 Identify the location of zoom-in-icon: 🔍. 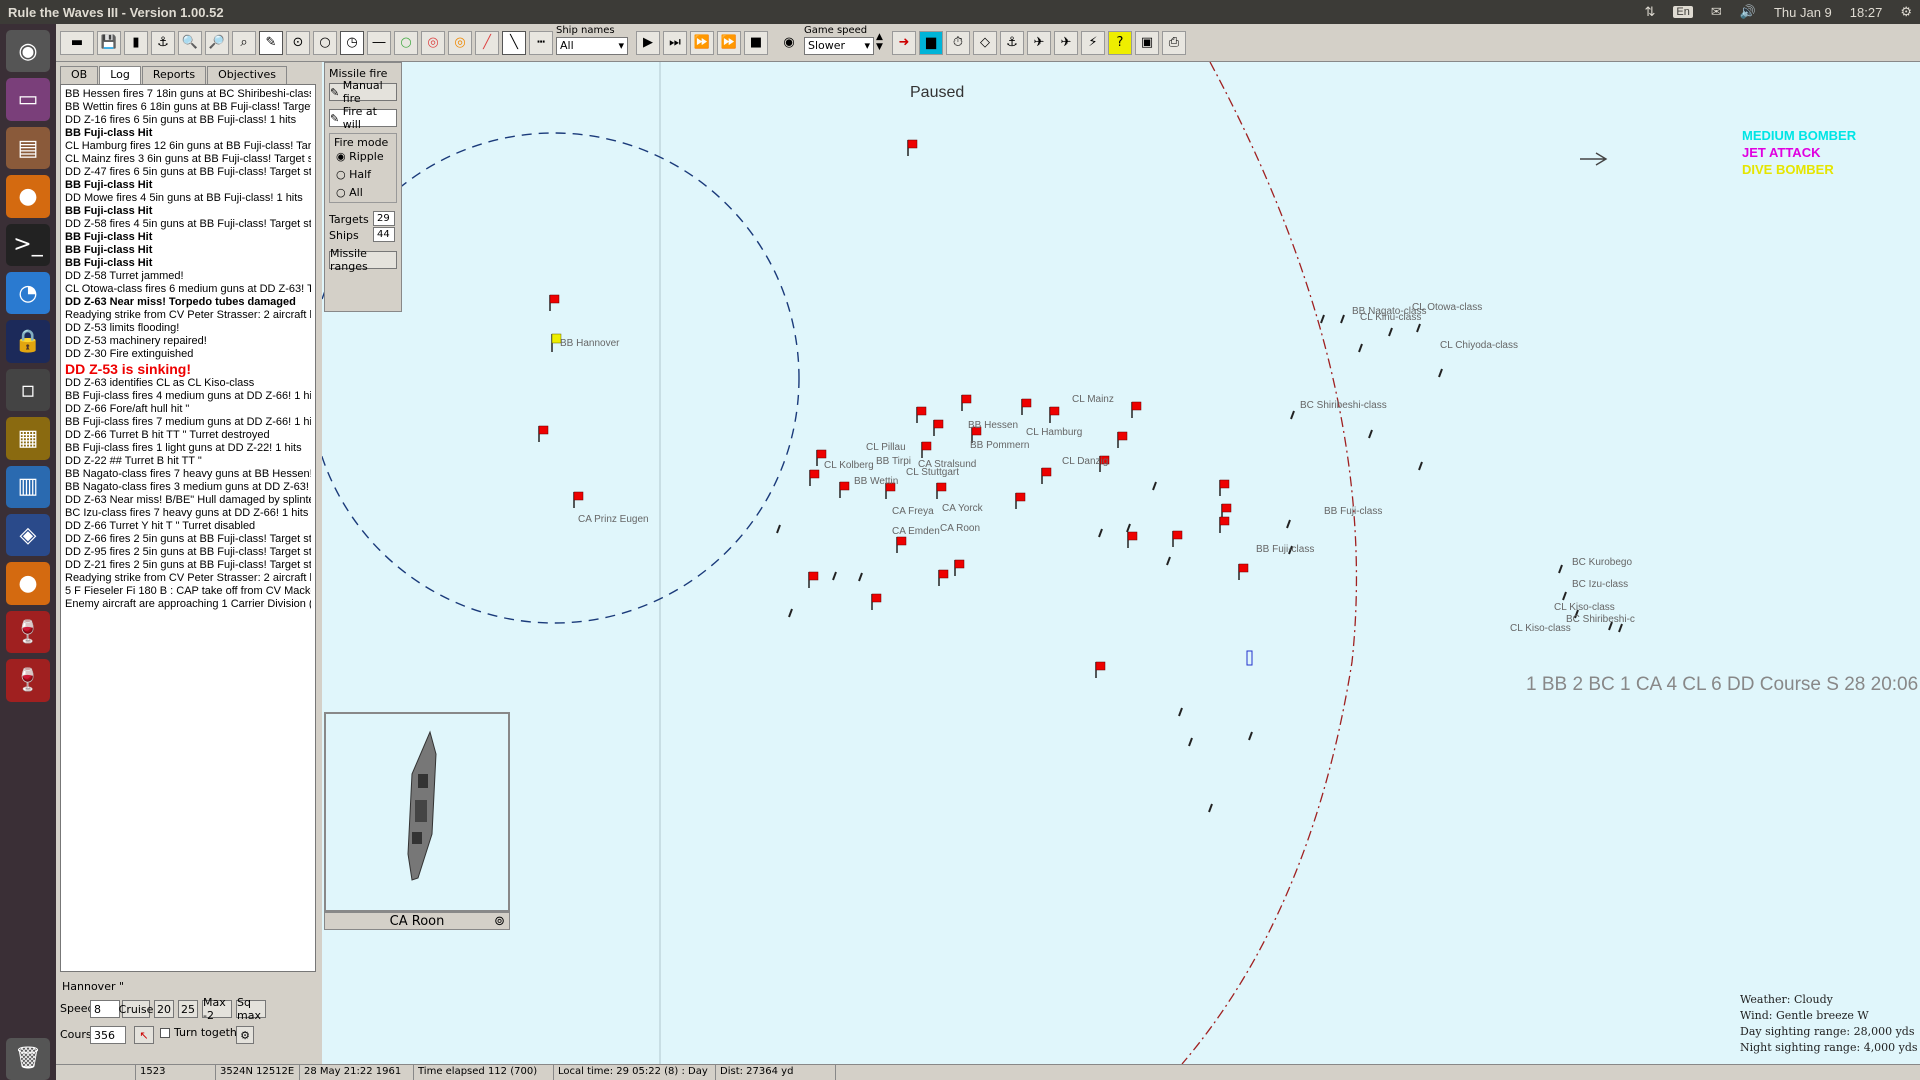
(190, 42).